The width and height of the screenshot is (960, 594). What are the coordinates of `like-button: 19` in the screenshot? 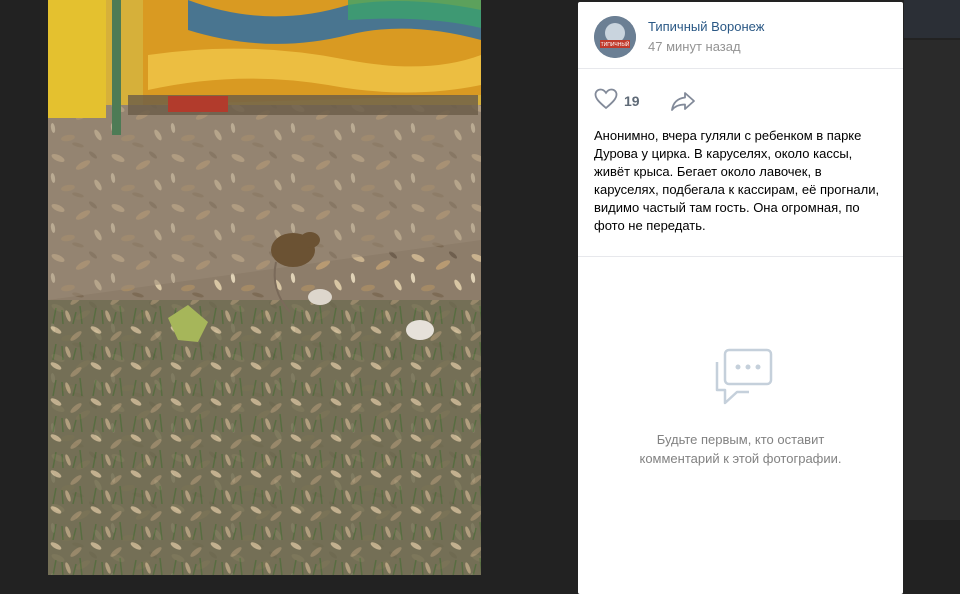 It's located at (617, 101).